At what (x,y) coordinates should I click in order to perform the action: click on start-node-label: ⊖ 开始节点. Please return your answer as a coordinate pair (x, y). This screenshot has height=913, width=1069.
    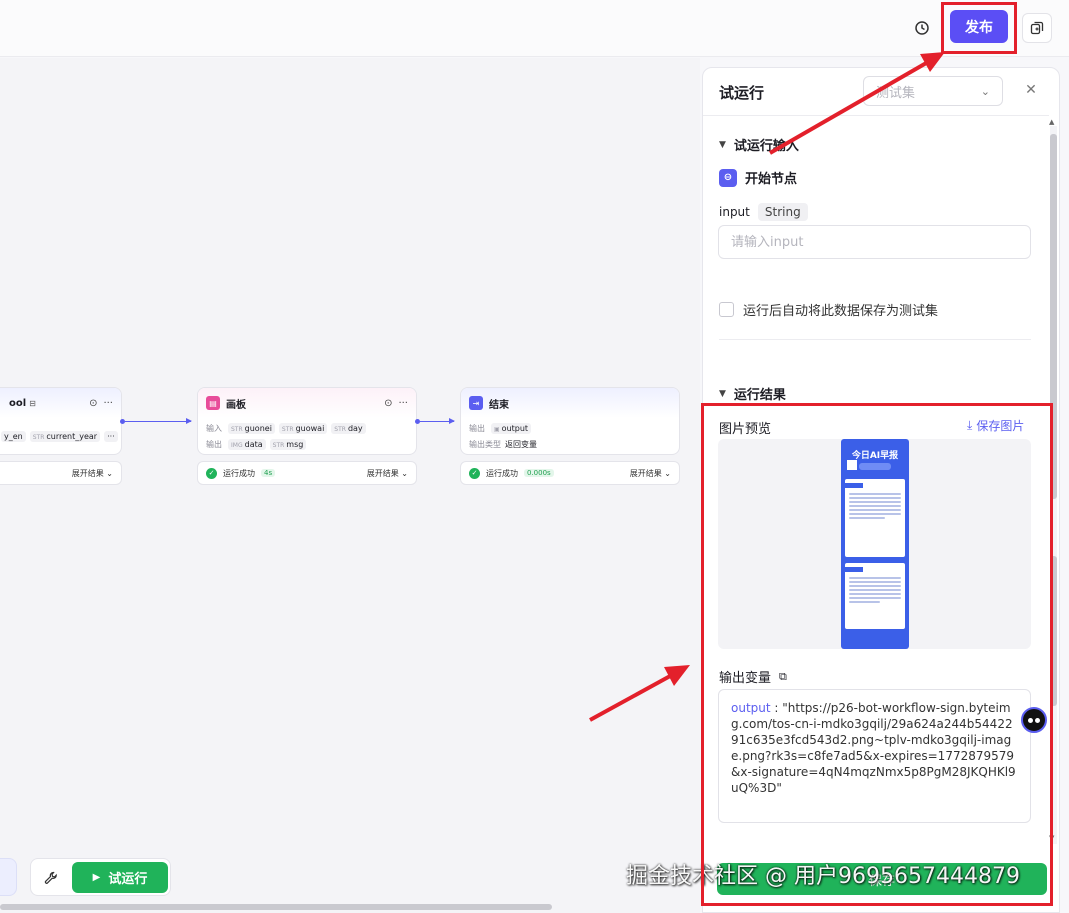
    Looking at the image, I should click on (758, 177).